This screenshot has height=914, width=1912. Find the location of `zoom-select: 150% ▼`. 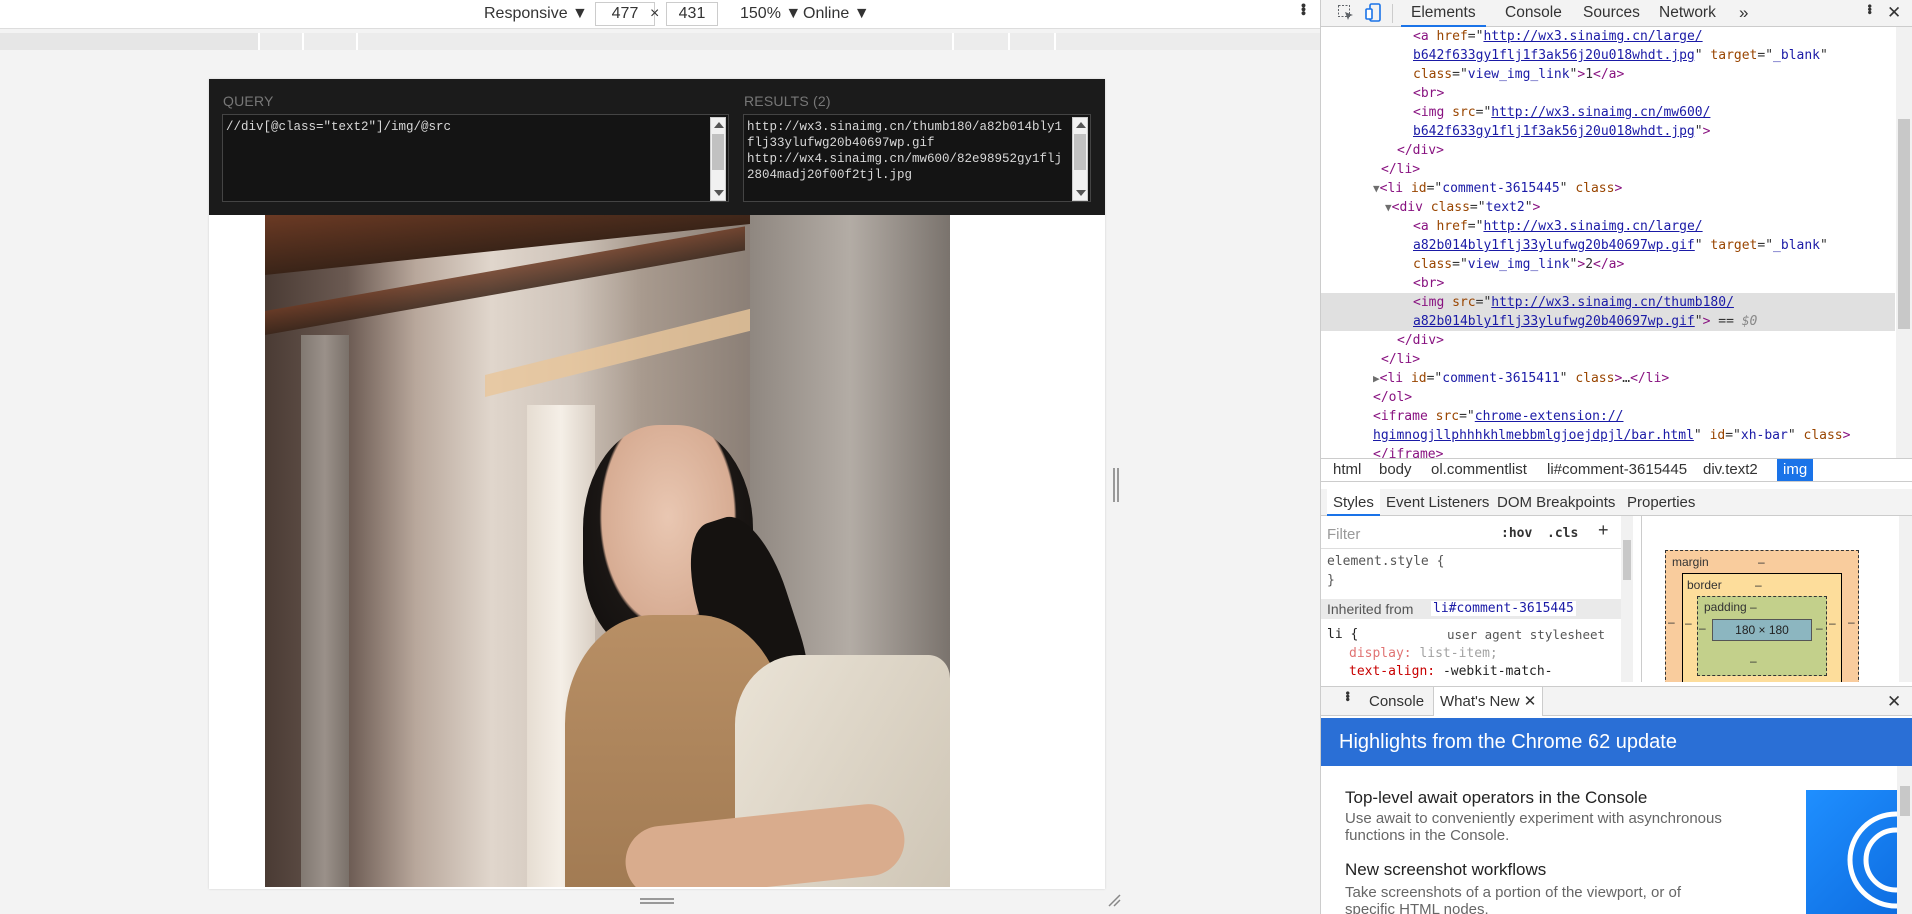

zoom-select: 150% ▼ is located at coordinates (770, 14).